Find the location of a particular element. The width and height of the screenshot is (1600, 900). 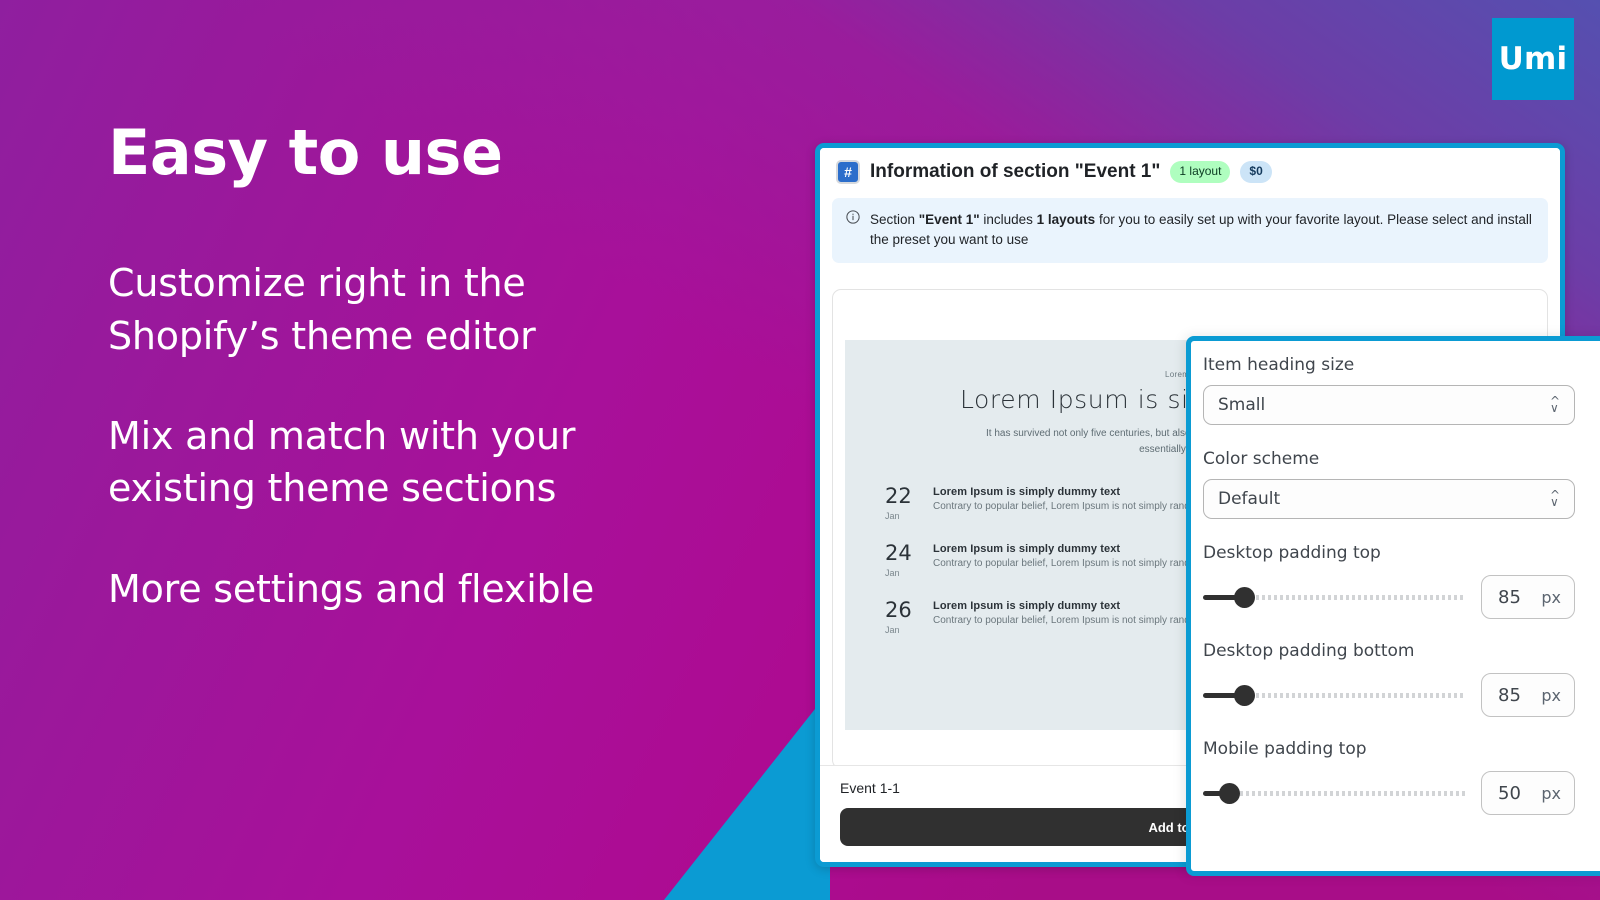

desktop-padding-bottom-label: Desktop padding bottom is located at coordinates (1309, 651).